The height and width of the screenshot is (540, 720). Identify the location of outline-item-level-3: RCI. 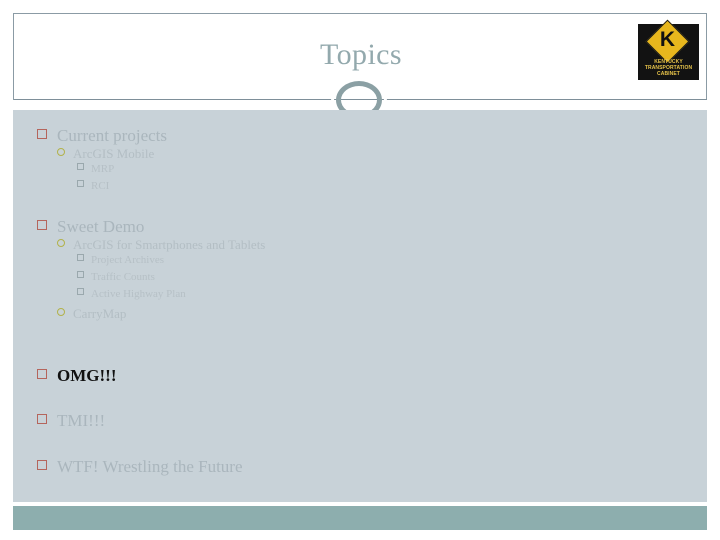
(93, 186).